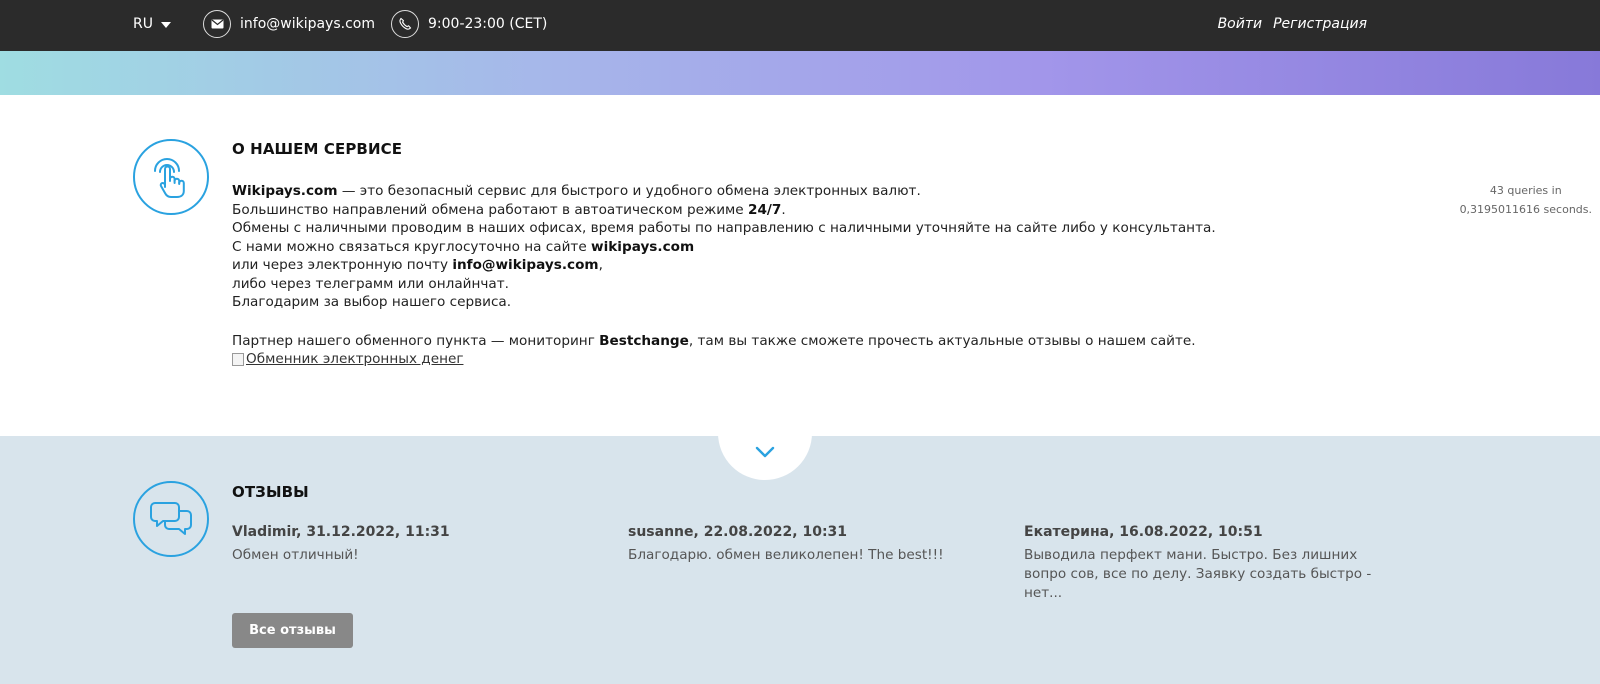 The image size is (1600, 684). What do you see at coordinates (307, 24) in the screenshot?
I see `email-link: info@wikipays.com` at bounding box center [307, 24].